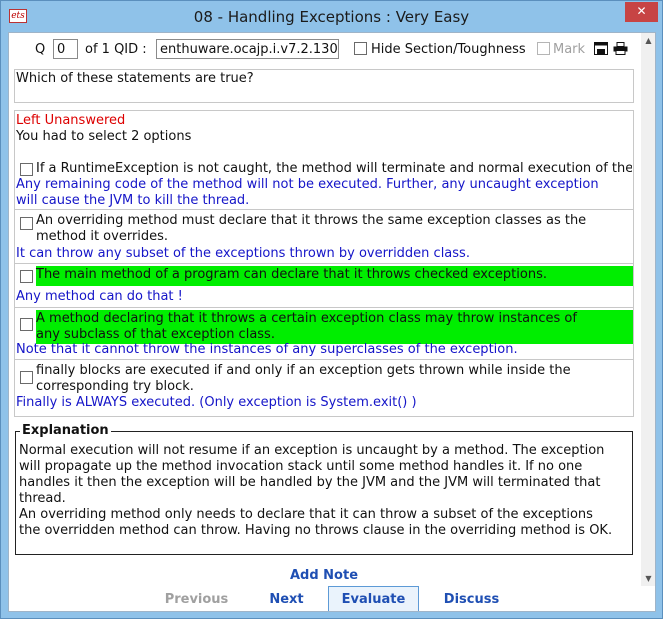  What do you see at coordinates (641, 12) in the screenshot?
I see `close-button: ✕` at bounding box center [641, 12].